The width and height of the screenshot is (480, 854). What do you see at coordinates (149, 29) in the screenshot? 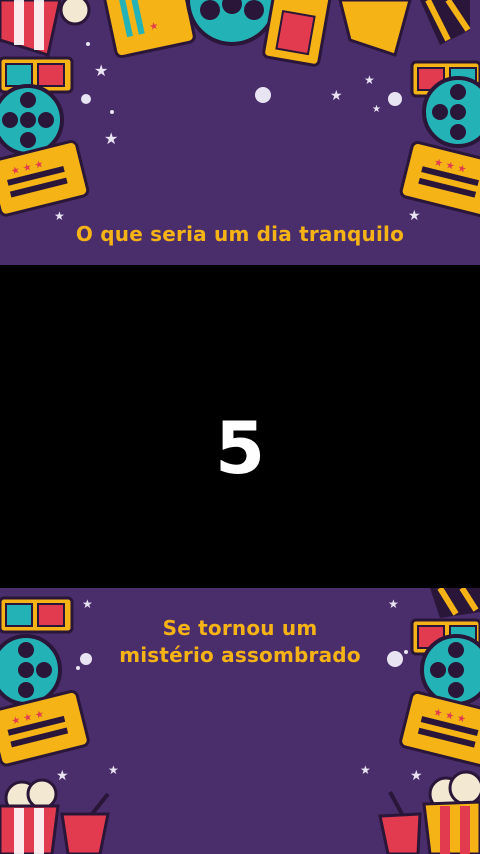
I see `ticket-icon: ★` at bounding box center [149, 29].